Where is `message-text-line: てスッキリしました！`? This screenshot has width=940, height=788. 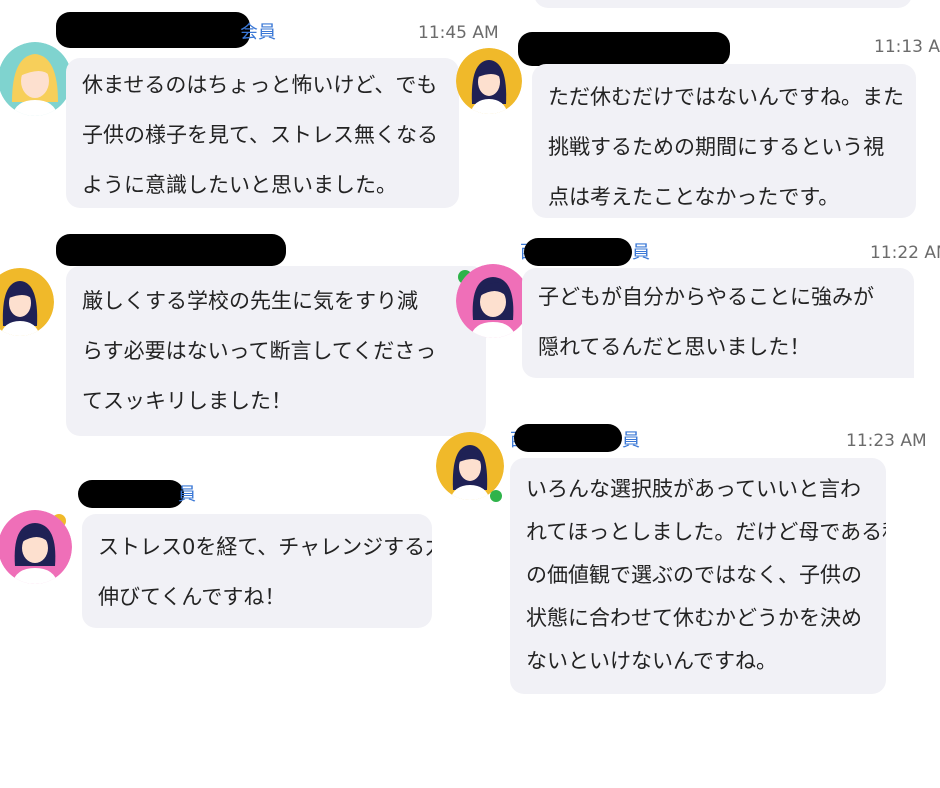 message-text-line: てスッキリしました！ is located at coordinates (187, 401).